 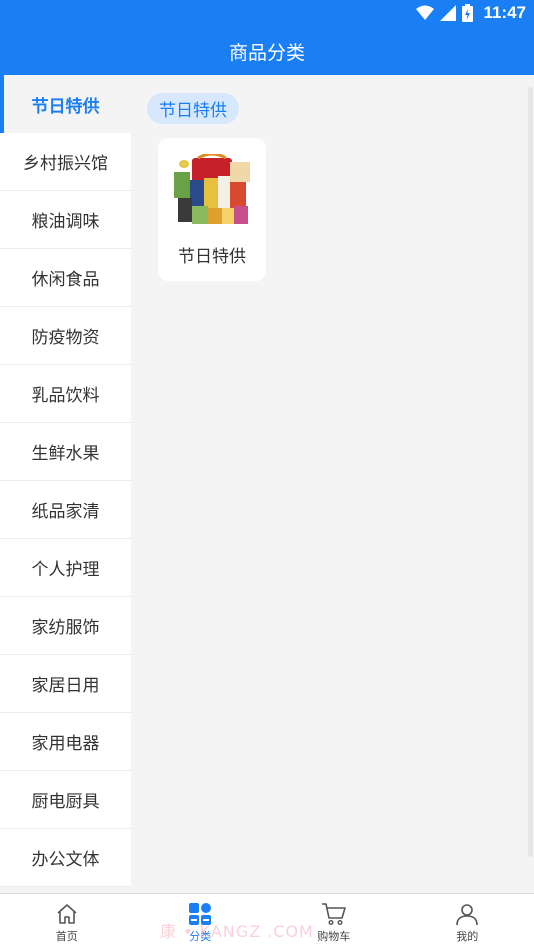 I want to click on sidebar-item-epidemic-supplies: 防疫物资, so click(x=65, y=336).